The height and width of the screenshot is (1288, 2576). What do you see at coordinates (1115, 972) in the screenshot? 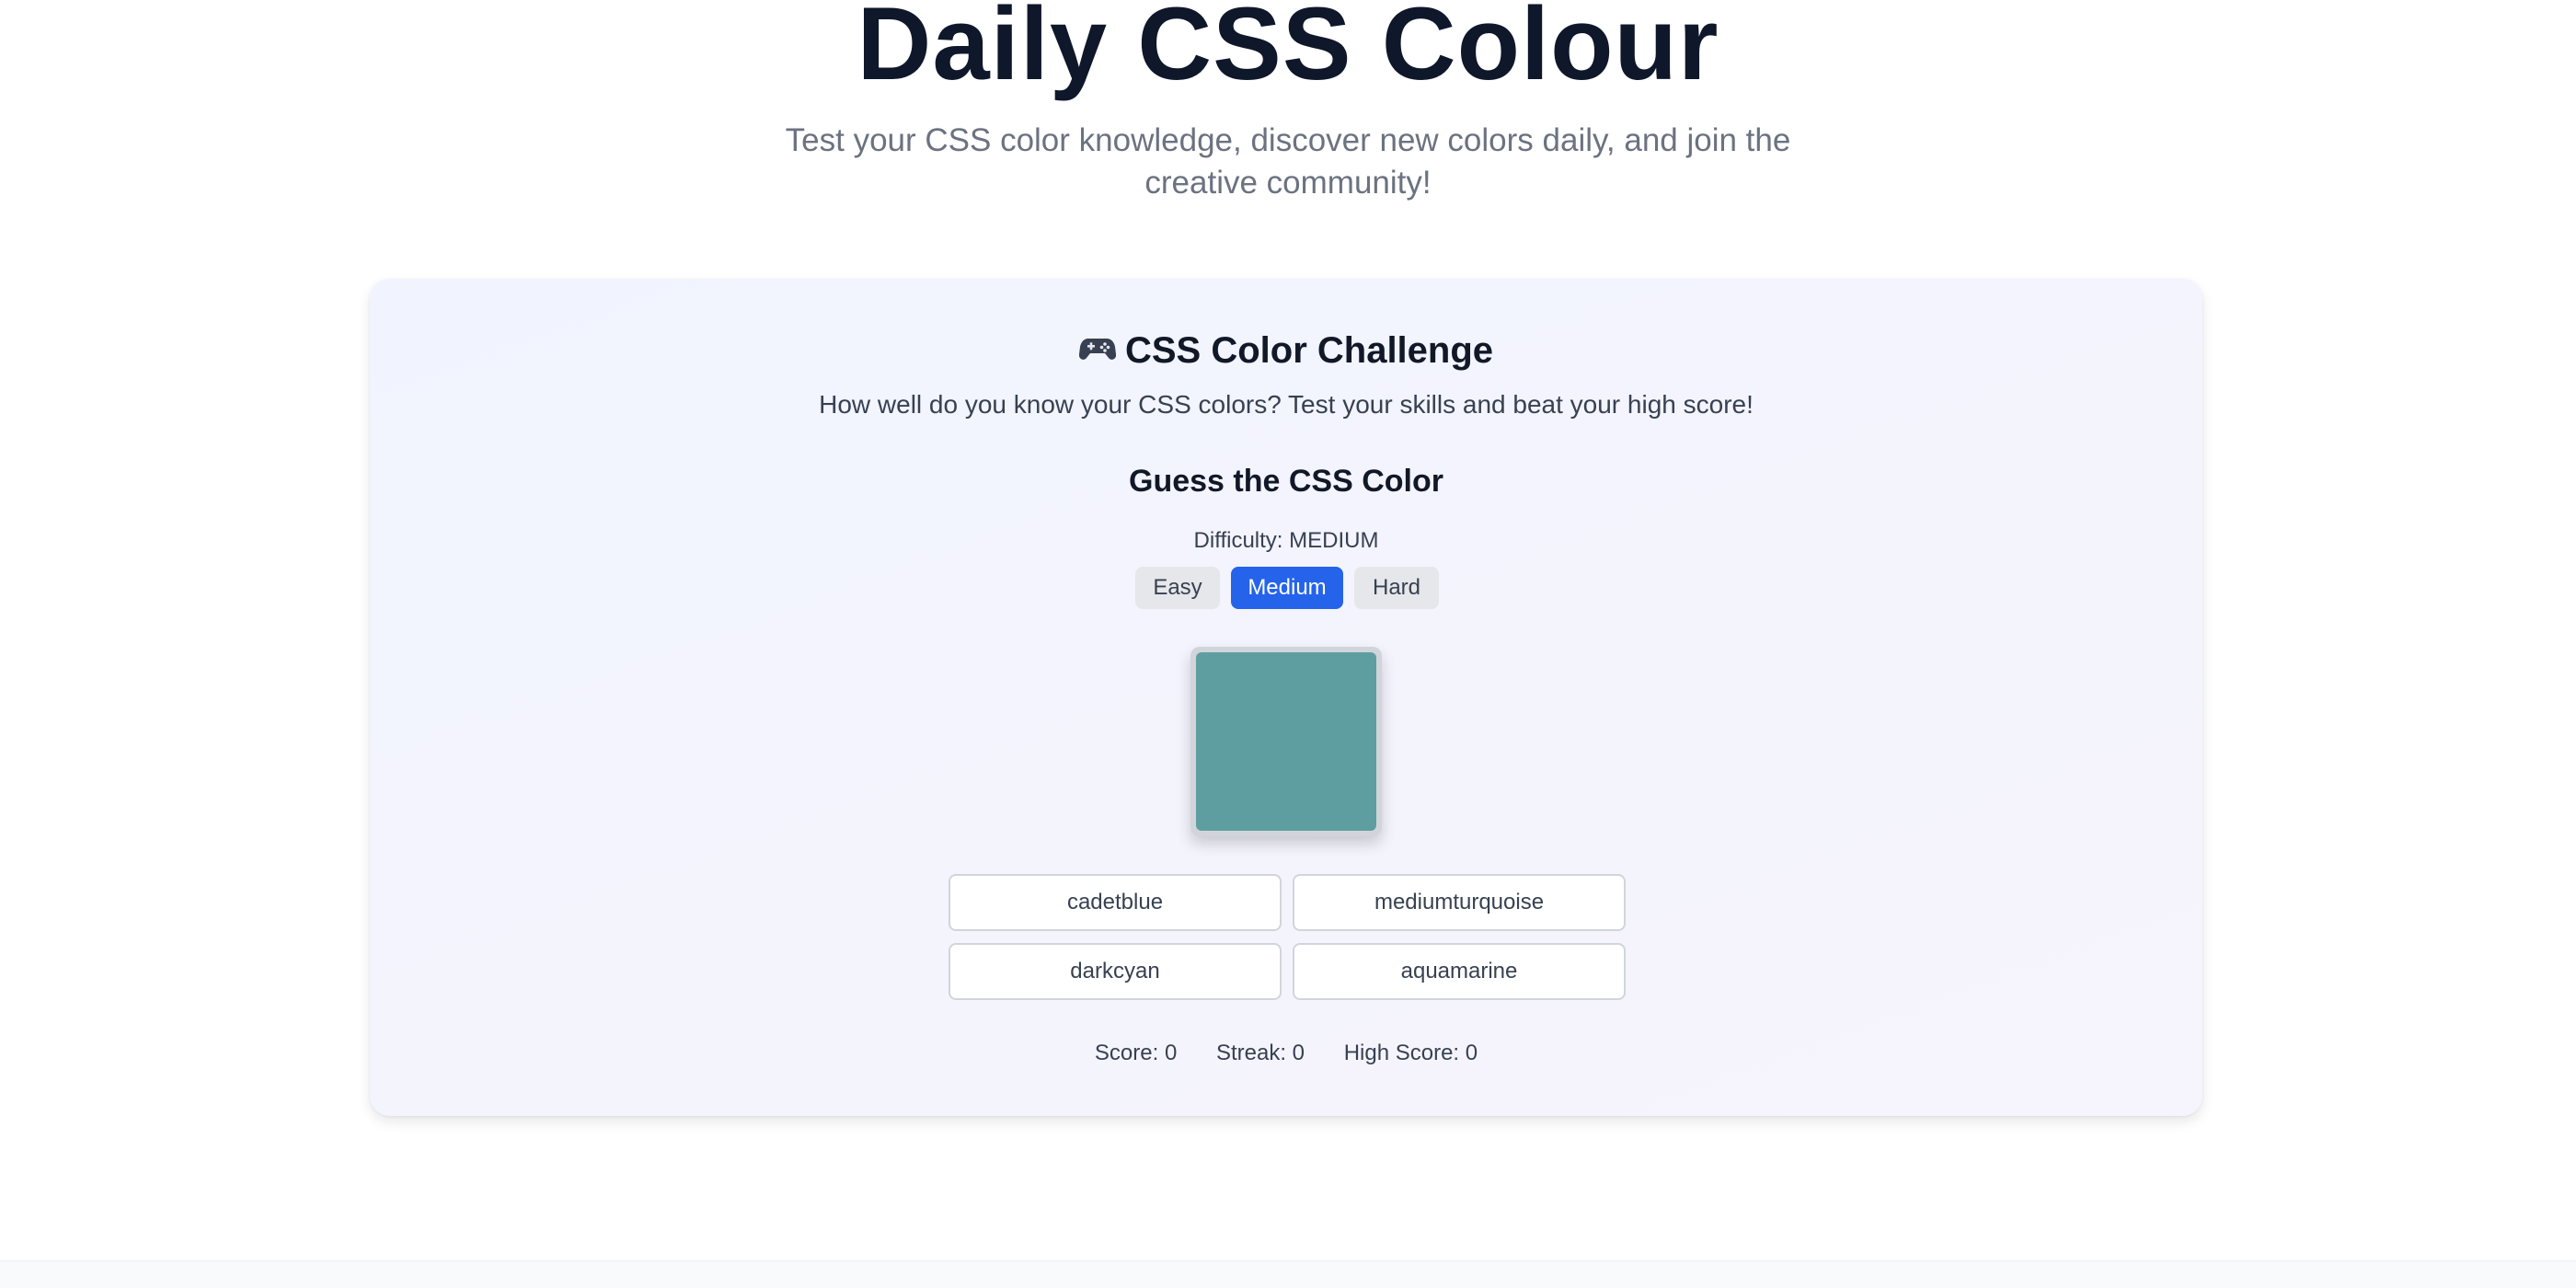
I see `answer-option-3: darkcyan` at bounding box center [1115, 972].